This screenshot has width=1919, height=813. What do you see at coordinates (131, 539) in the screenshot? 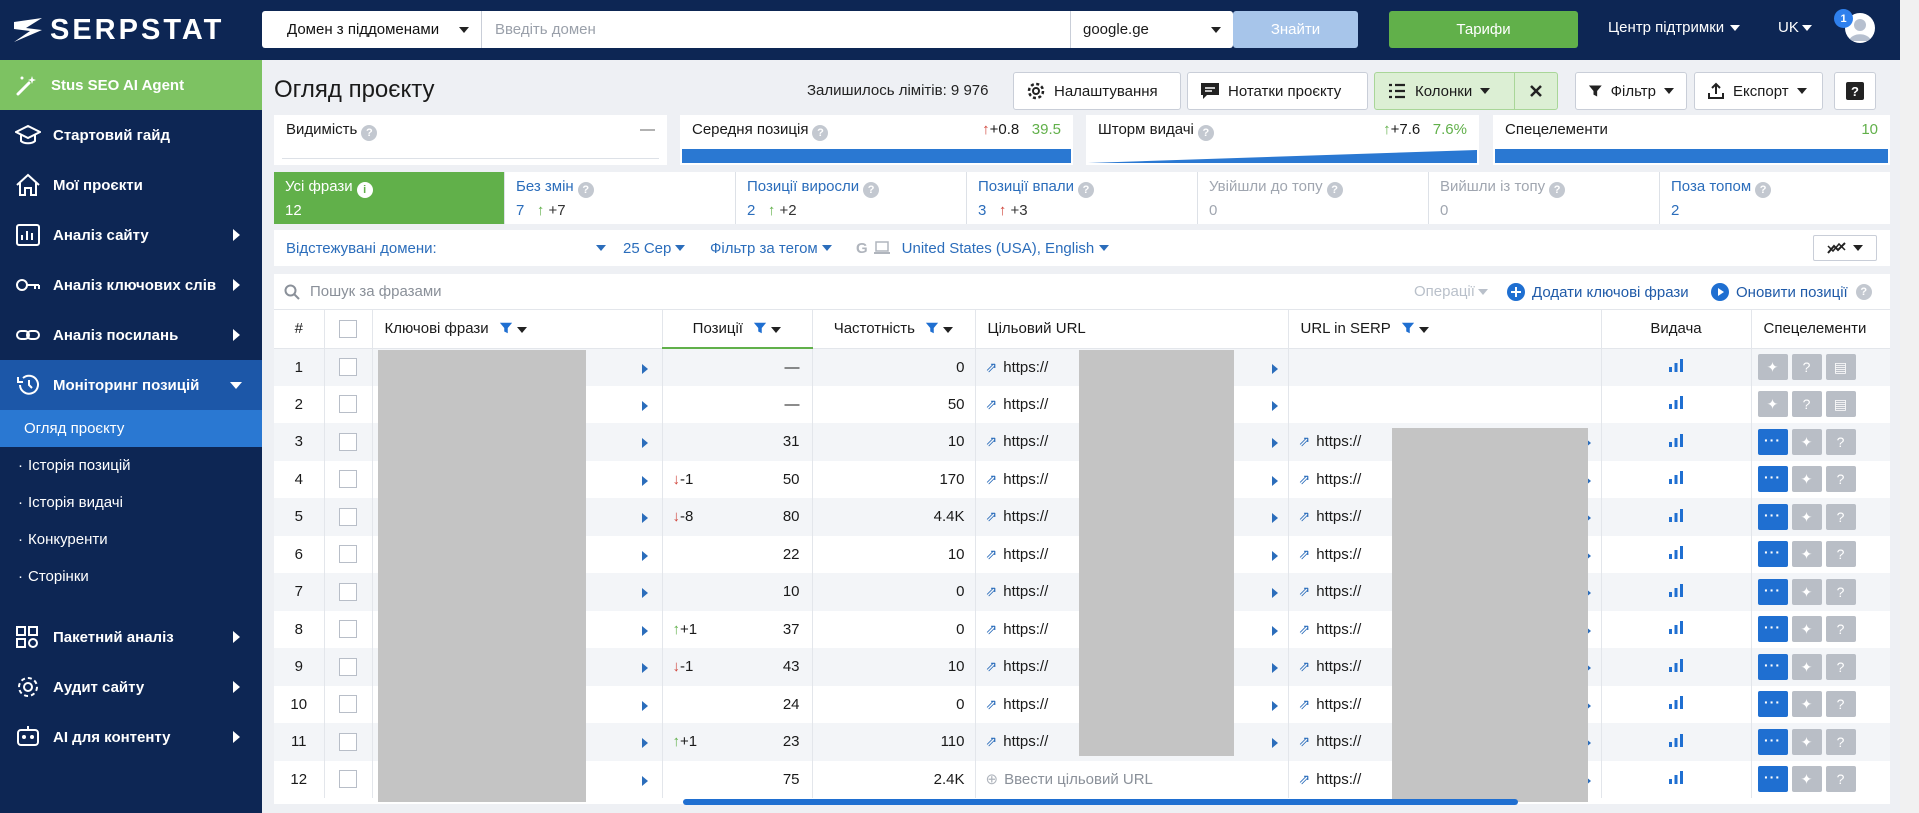
I see `sidebar-subitem-competitors: · Конкуренти` at bounding box center [131, 539].